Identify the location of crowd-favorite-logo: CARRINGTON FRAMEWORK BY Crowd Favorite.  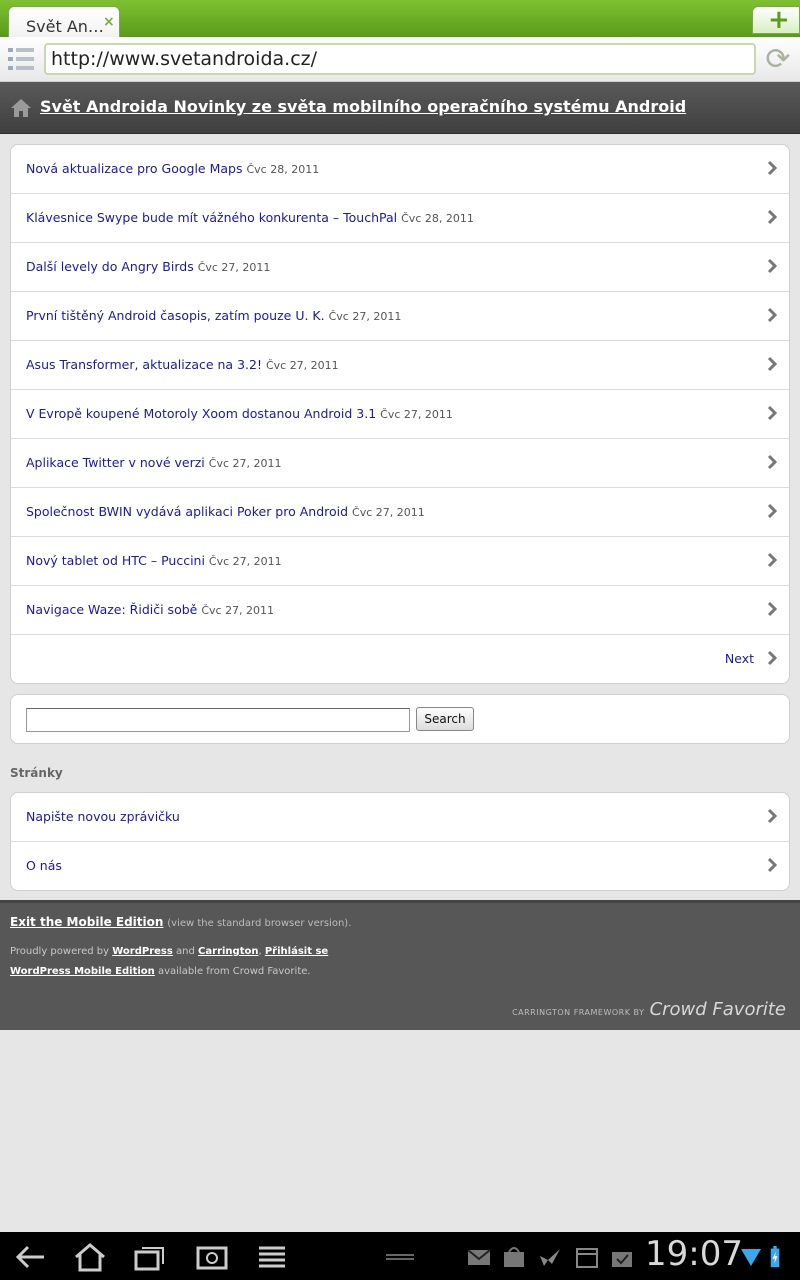
(649, 1009).